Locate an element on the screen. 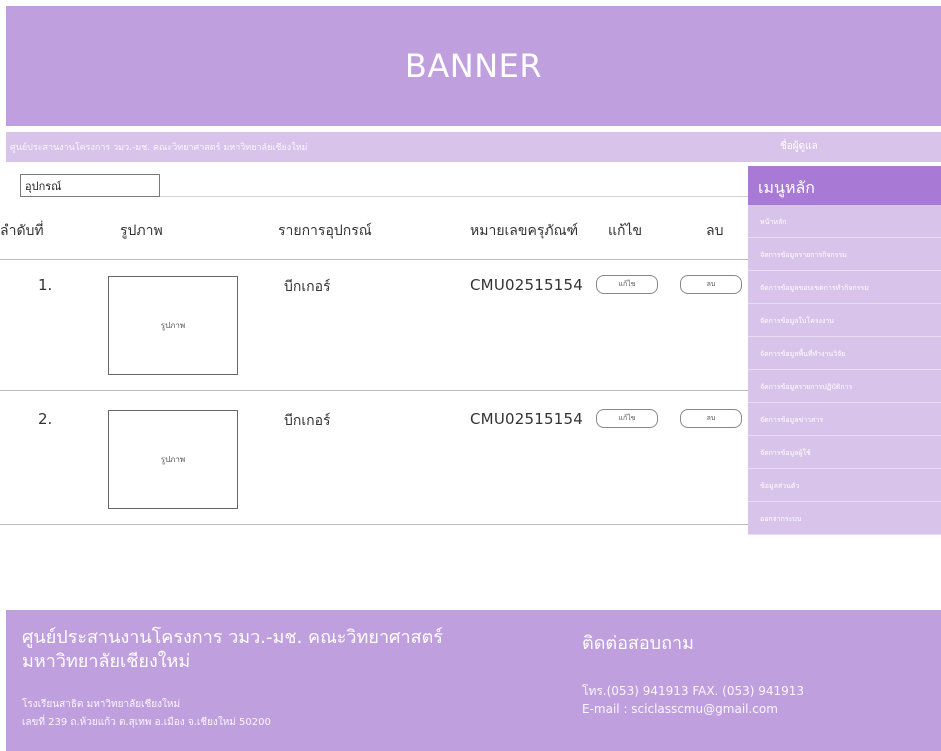 Image resolution: width=941 pixels, height=751 pixels. menu-item-news: จัดการข้อมูลข่าวสาร is located at coordinates (844, 419).